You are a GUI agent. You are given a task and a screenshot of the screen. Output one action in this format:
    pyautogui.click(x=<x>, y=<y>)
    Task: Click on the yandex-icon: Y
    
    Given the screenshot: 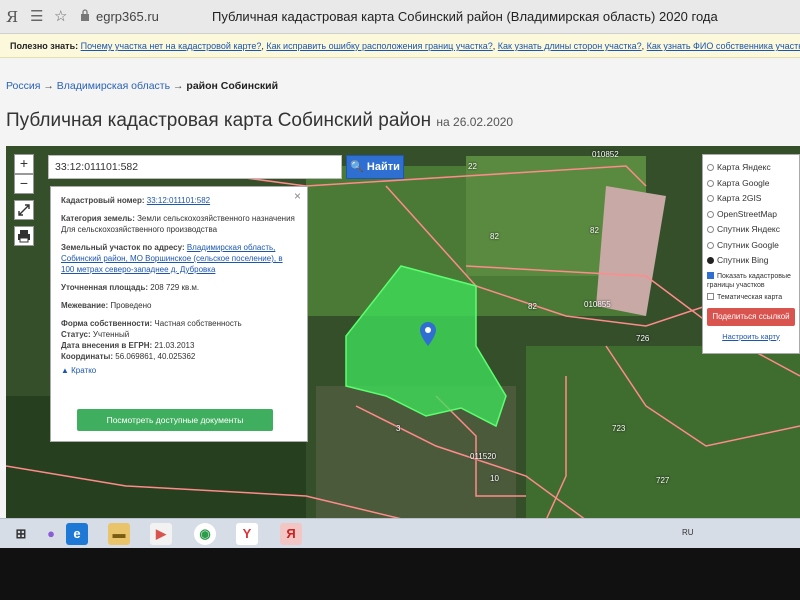 What is the action you would take?
    pyautogui.click(x=247, y=534)
    